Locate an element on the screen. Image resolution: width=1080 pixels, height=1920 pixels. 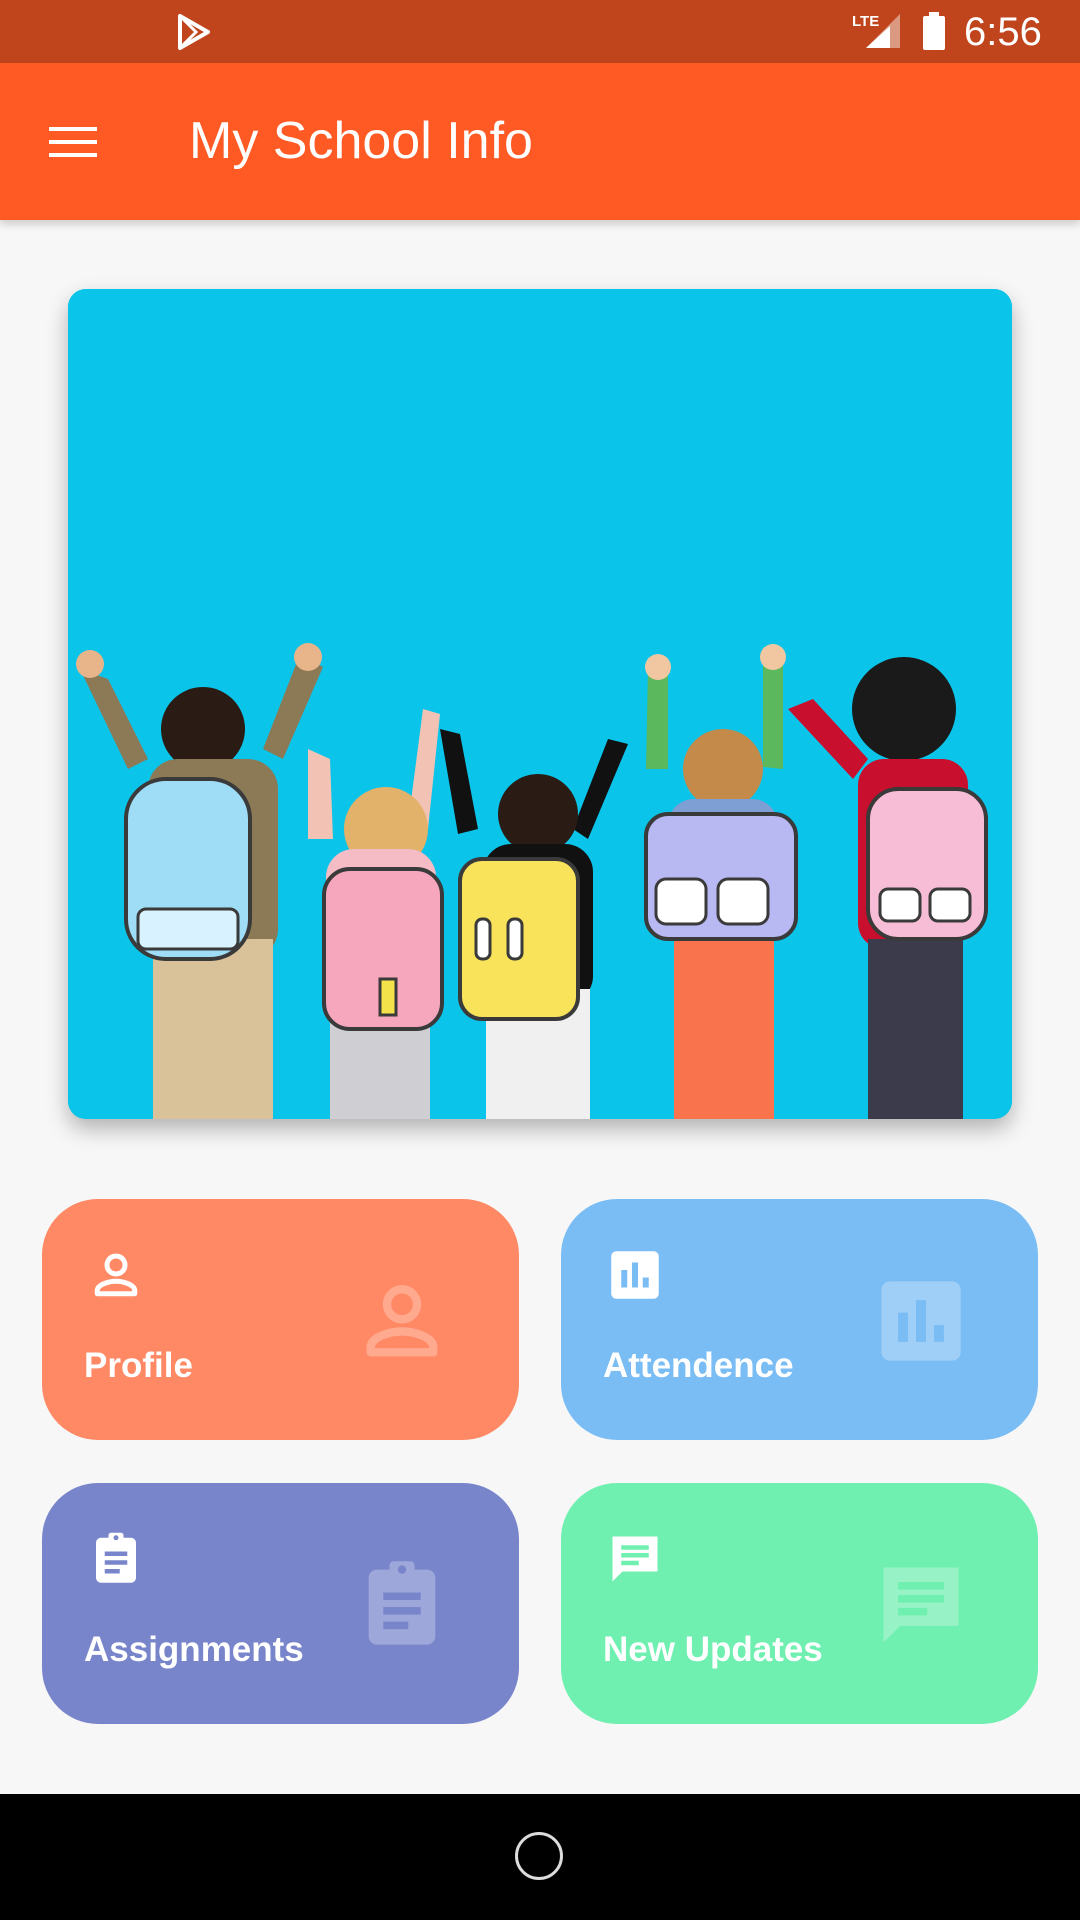
home-button is located at coordinates (539, 1856).